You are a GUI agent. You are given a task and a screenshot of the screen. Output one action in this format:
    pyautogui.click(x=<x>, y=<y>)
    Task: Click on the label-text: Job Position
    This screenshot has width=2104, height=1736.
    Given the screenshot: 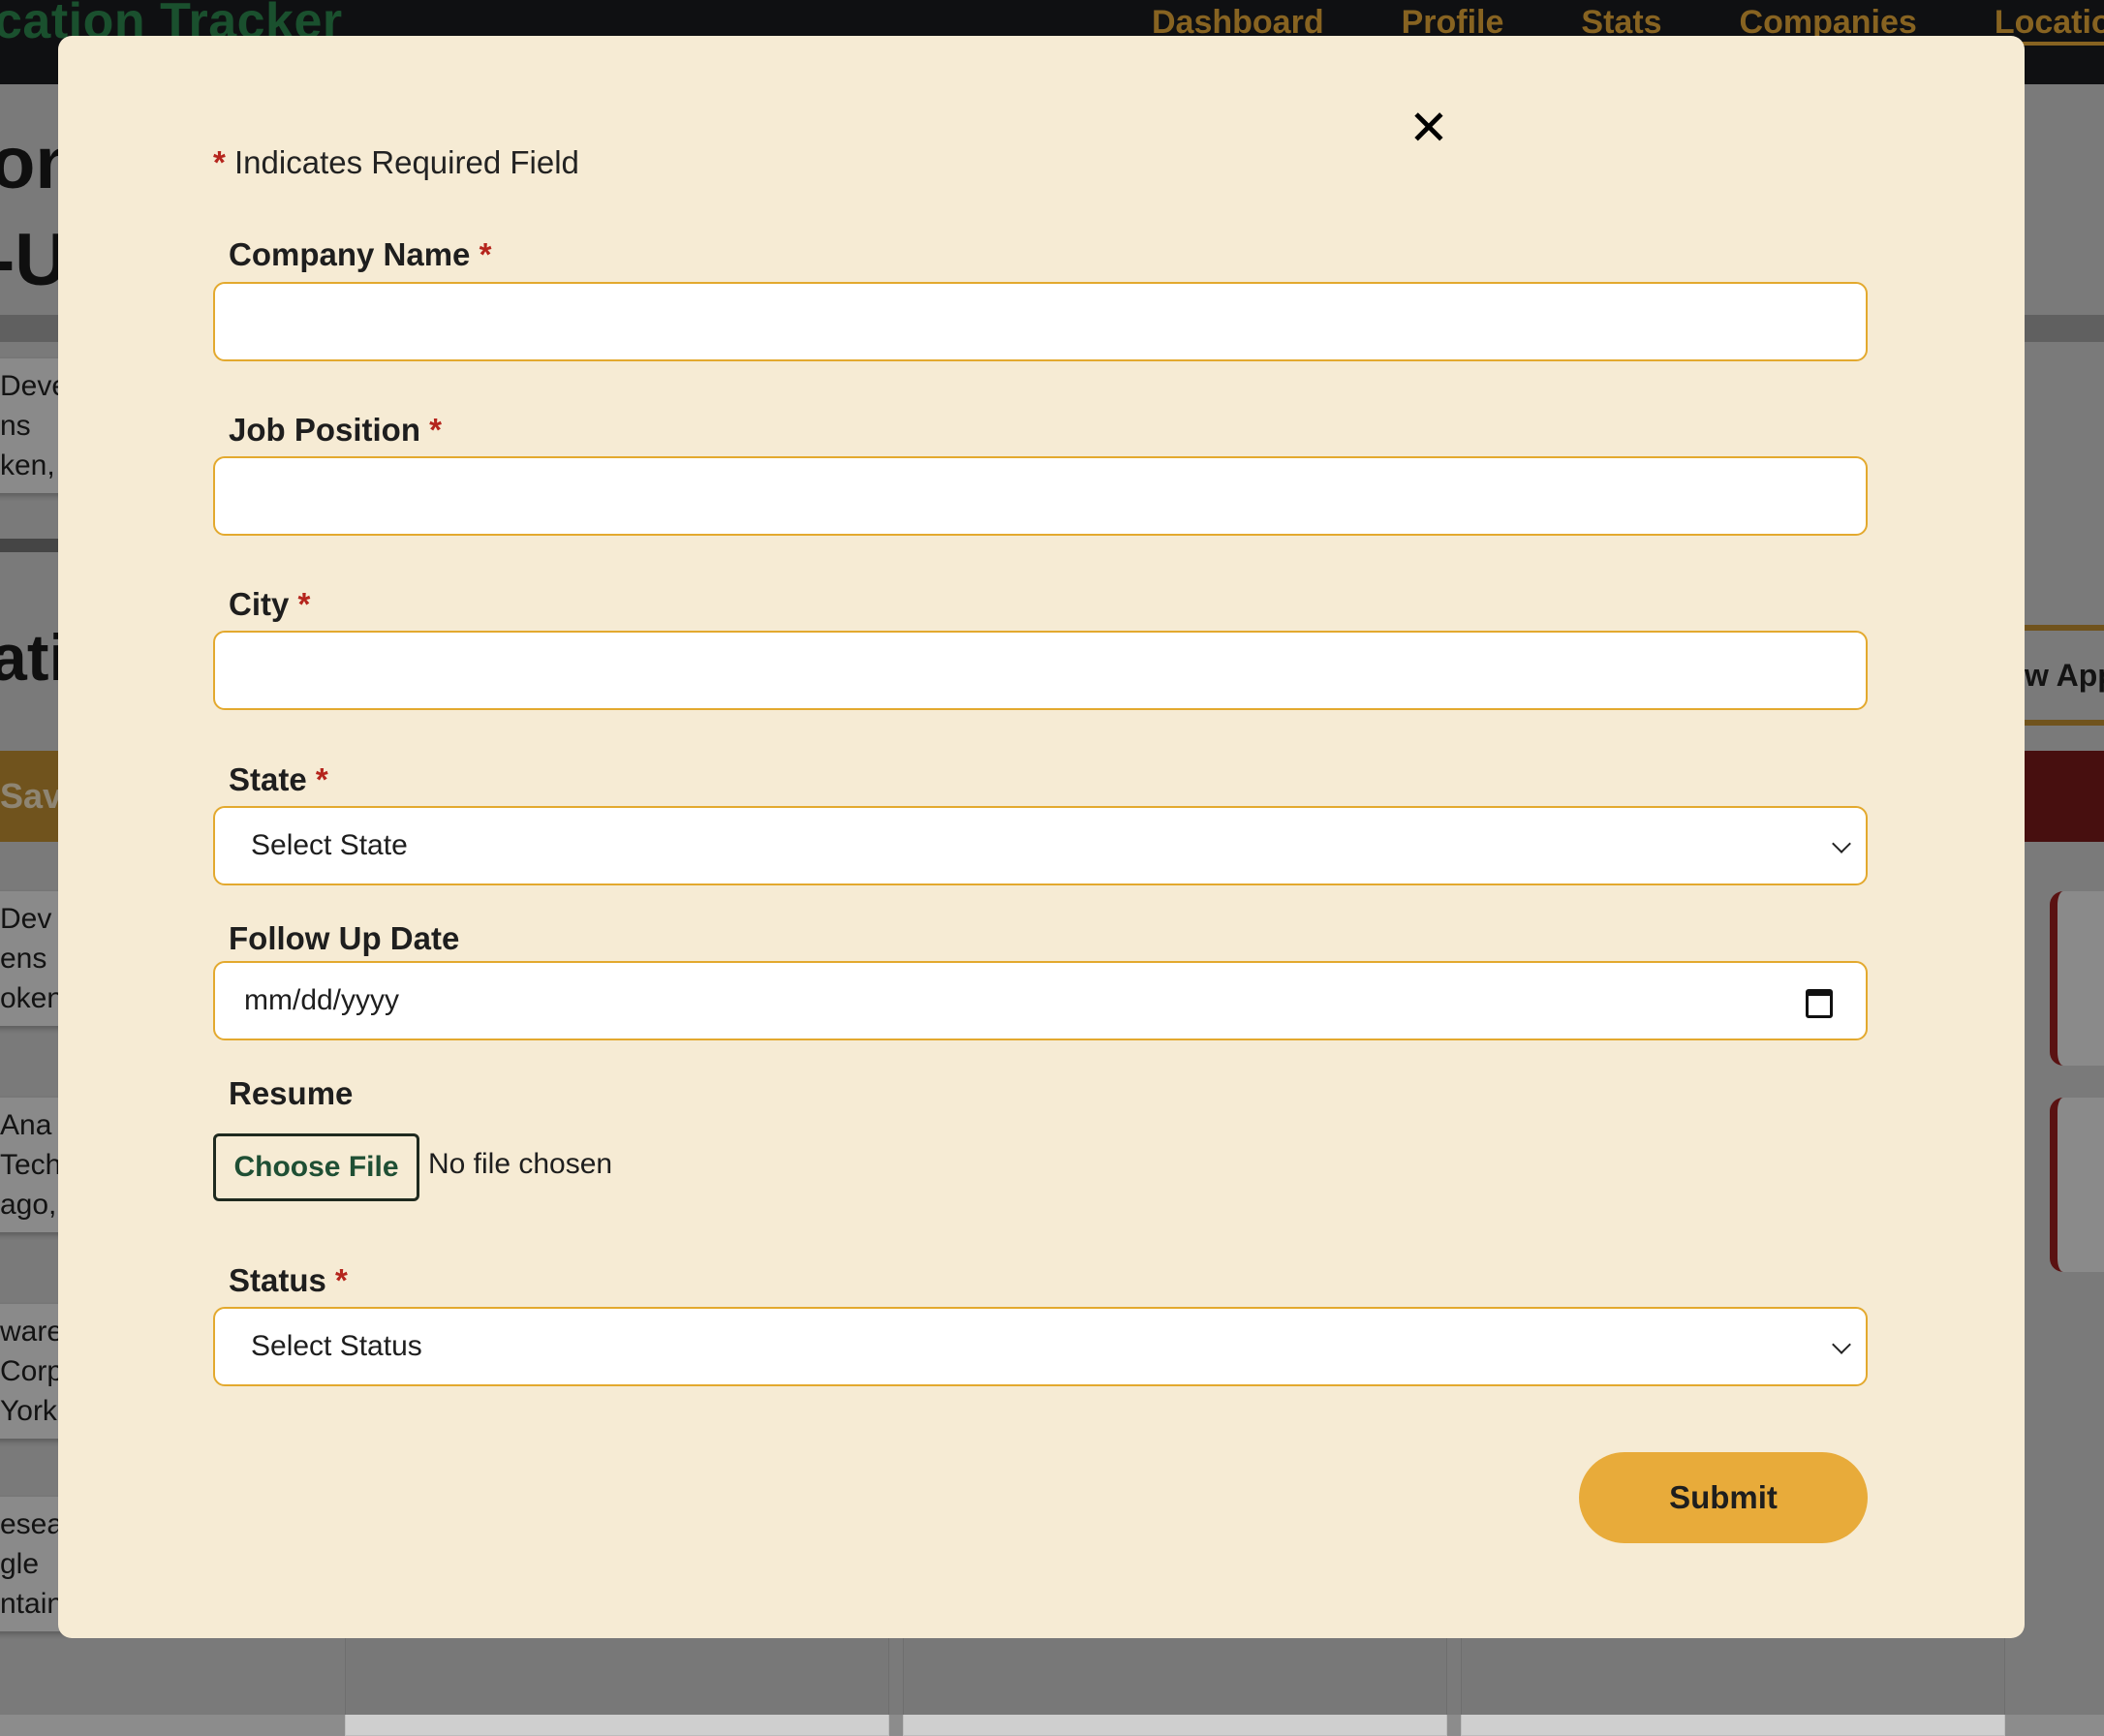 What is the action you would take?
    pyautogui.click(x=325, y=430)
    